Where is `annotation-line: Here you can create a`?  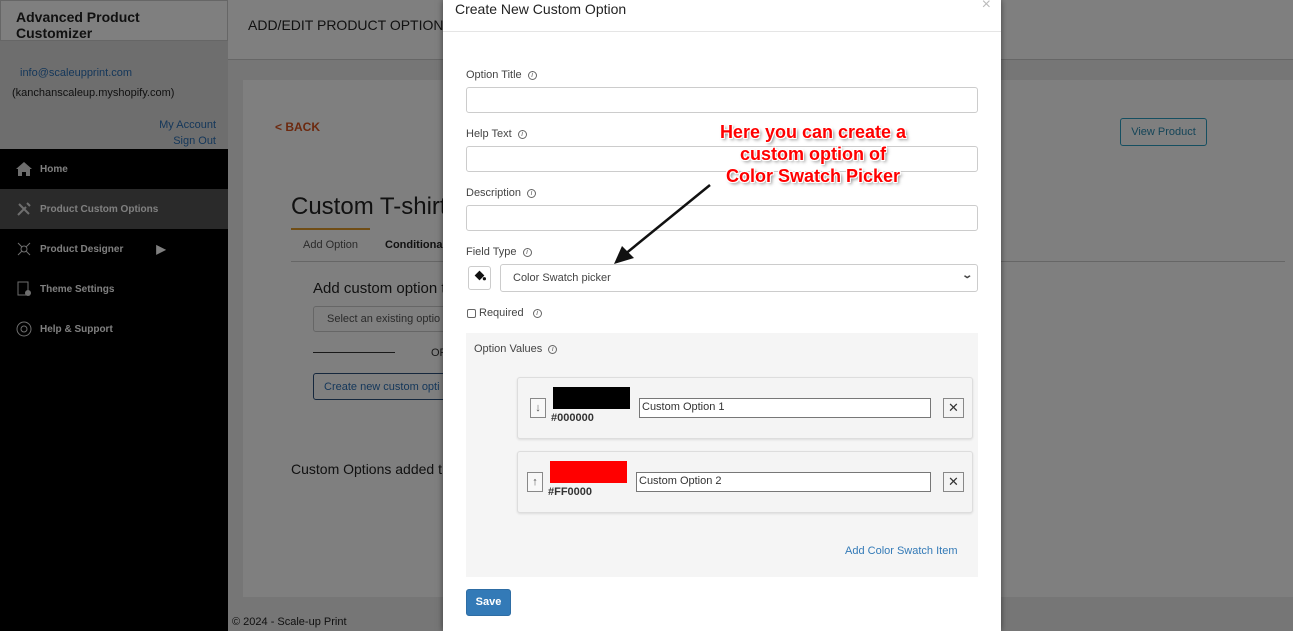 annotation-line: Here you can create a is located at coordinates (813, 132).